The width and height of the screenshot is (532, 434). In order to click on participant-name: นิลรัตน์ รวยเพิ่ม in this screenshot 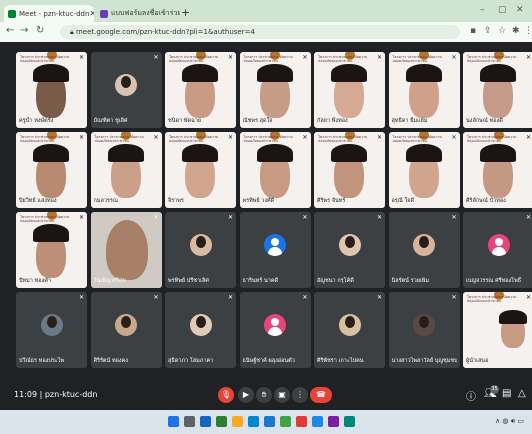, I will do `click(410, 281)`.